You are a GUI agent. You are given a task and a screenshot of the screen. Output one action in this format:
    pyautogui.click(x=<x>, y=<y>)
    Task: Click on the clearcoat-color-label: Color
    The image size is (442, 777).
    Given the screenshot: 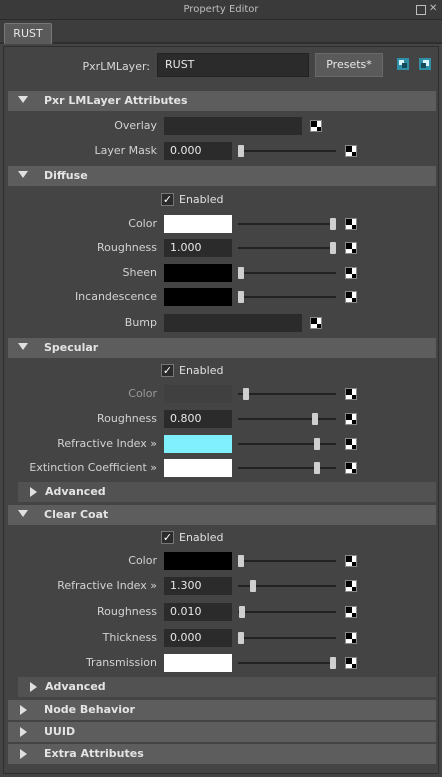 What is the action you would take?
    pyautogui.click(x=142, y=560)
    